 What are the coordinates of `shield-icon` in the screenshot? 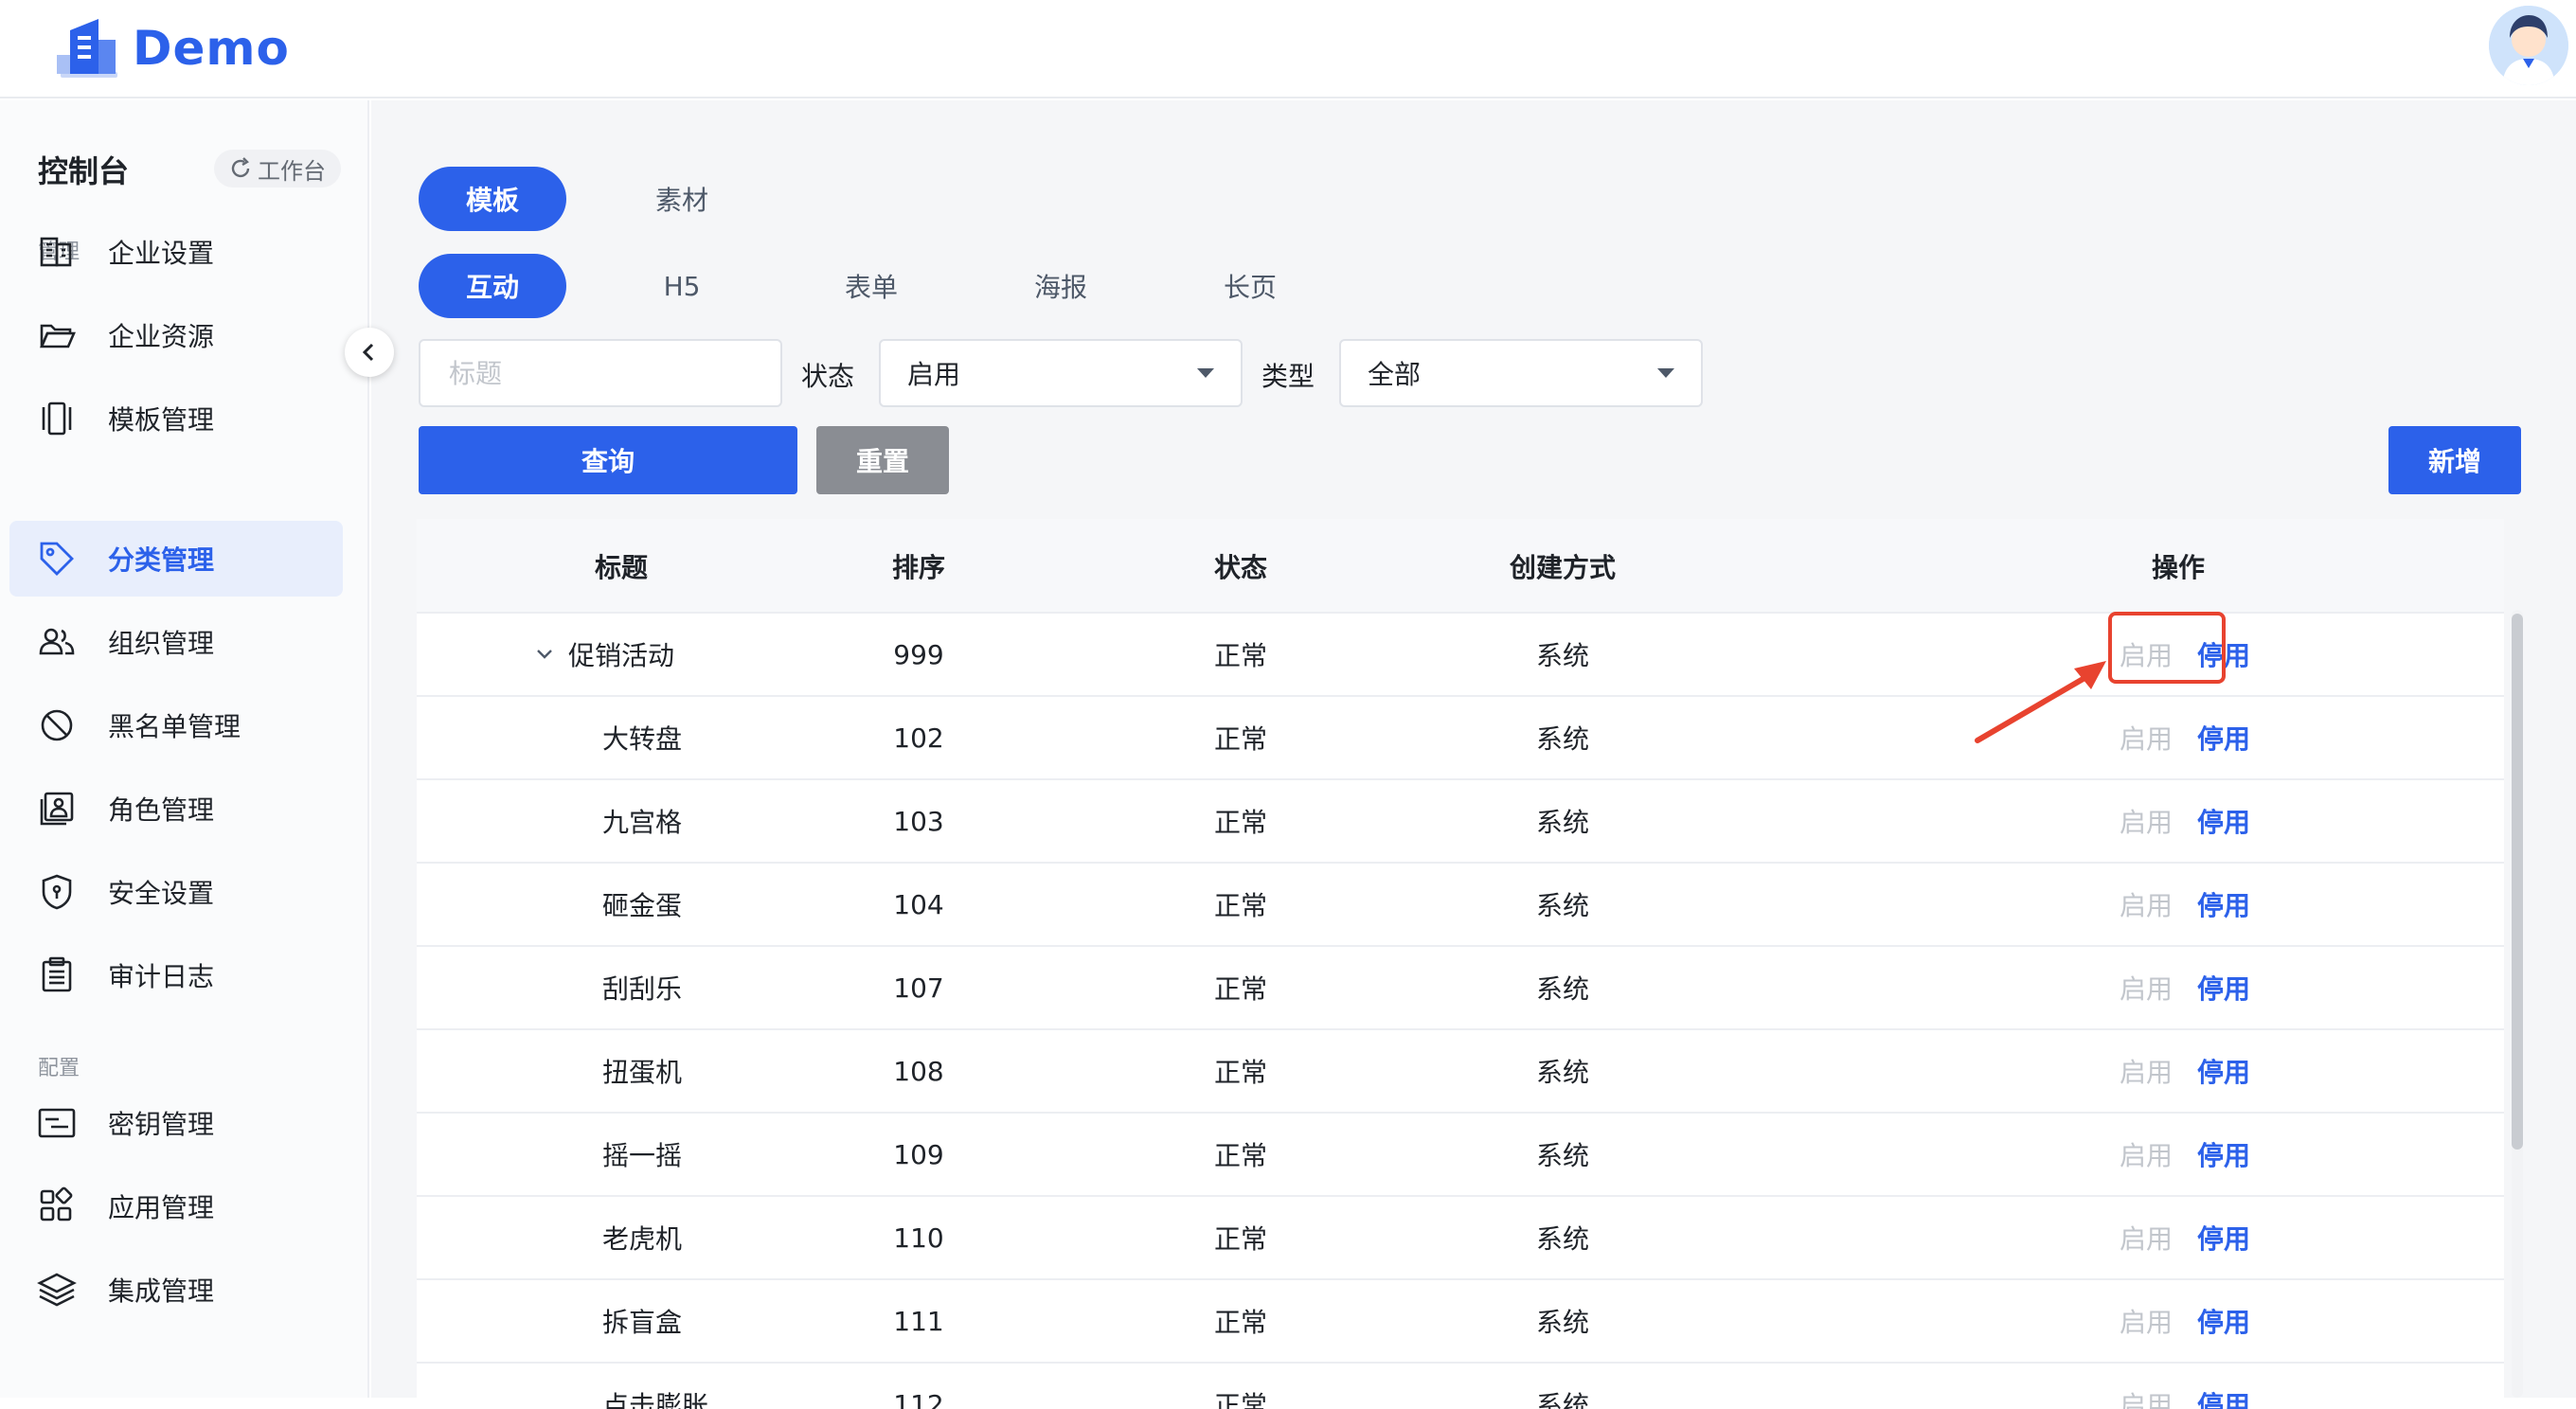 It's located at (57, 892).